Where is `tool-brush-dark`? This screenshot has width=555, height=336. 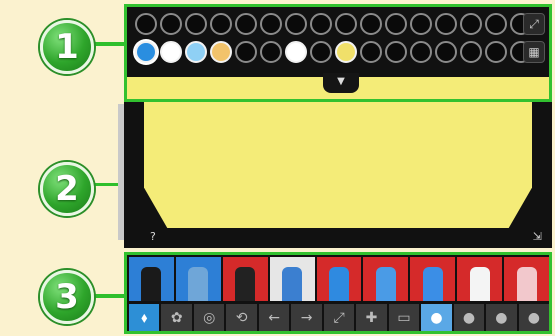 tool-brush-dark is located at coordinates (245, 279).